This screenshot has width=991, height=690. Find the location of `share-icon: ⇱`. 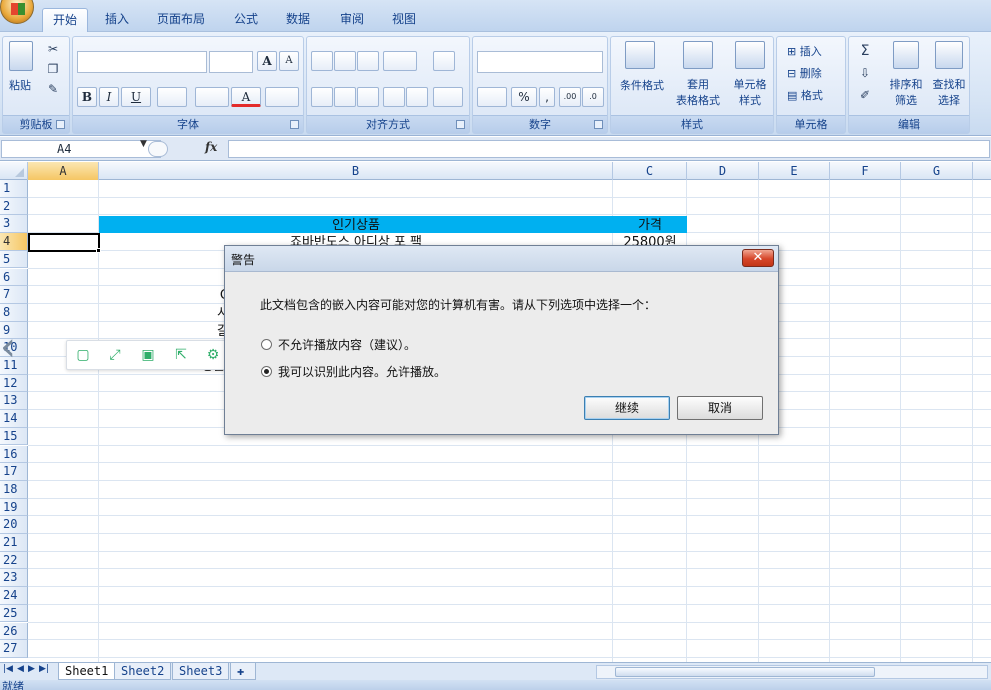

share-icon: ⇱ is located at coordinates (181, 355).